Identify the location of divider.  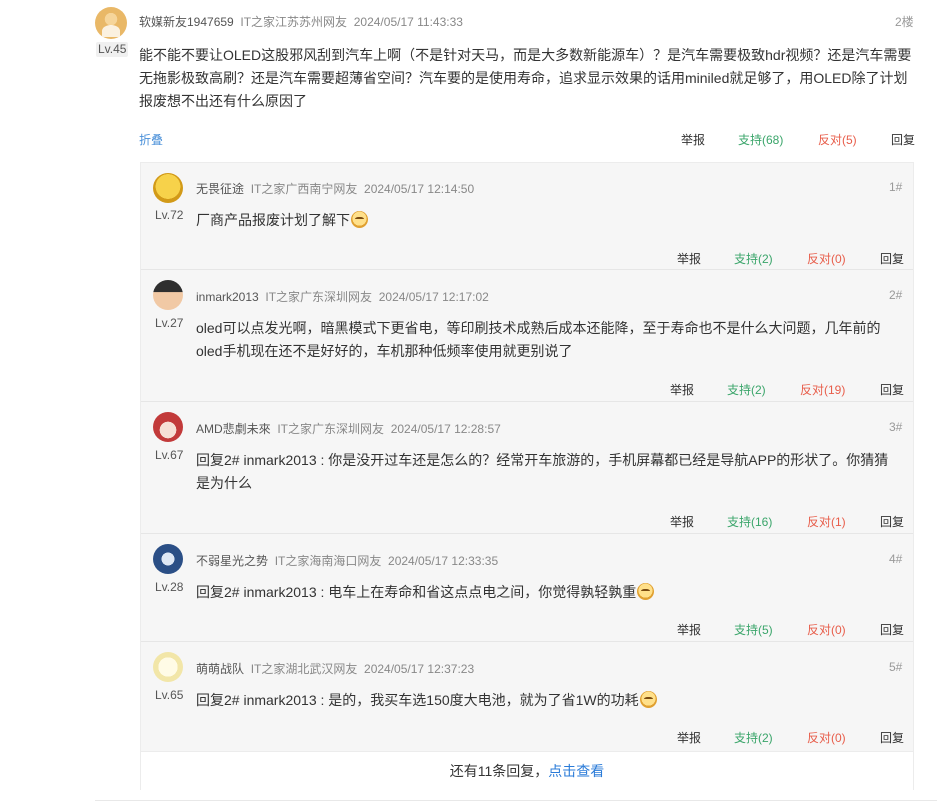
(516, 800).